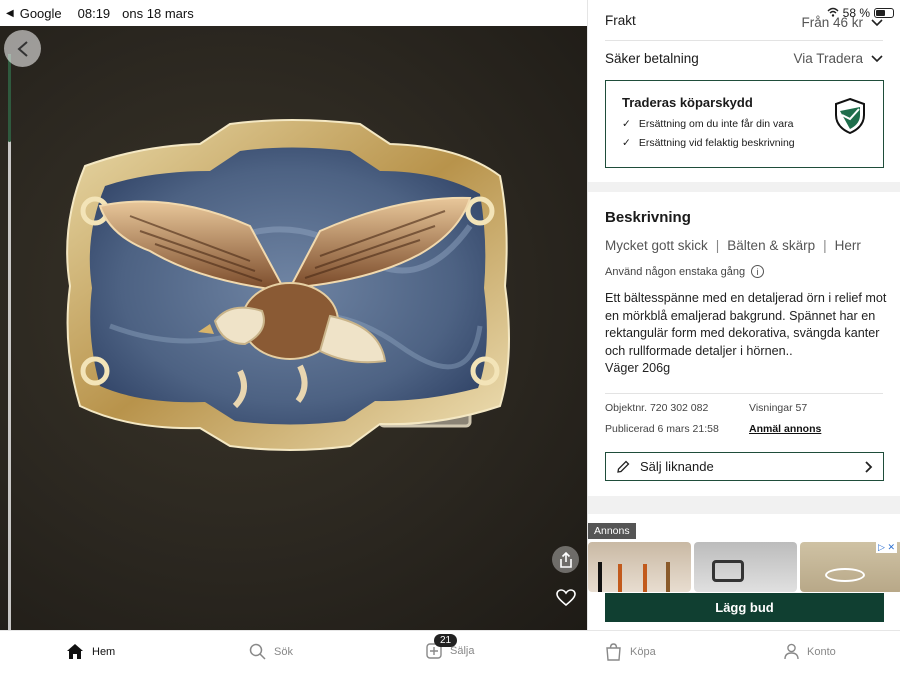 This screenshot has height=675, width=900. What do you see at coordinates (613, 652) in the screenshot?
I see `shopping-bag-icon` at bounding box center [613, 652].